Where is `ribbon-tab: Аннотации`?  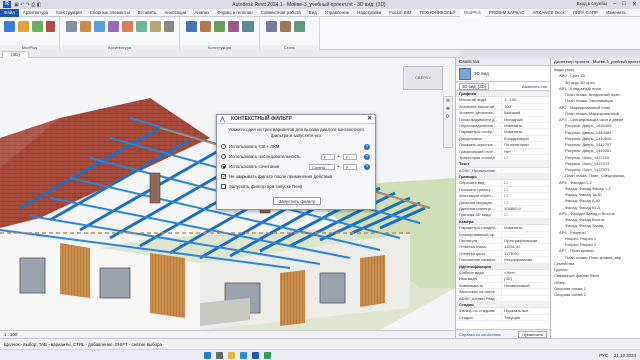 ribbon-tab: Аннотации is located at coordinates (175, 13).